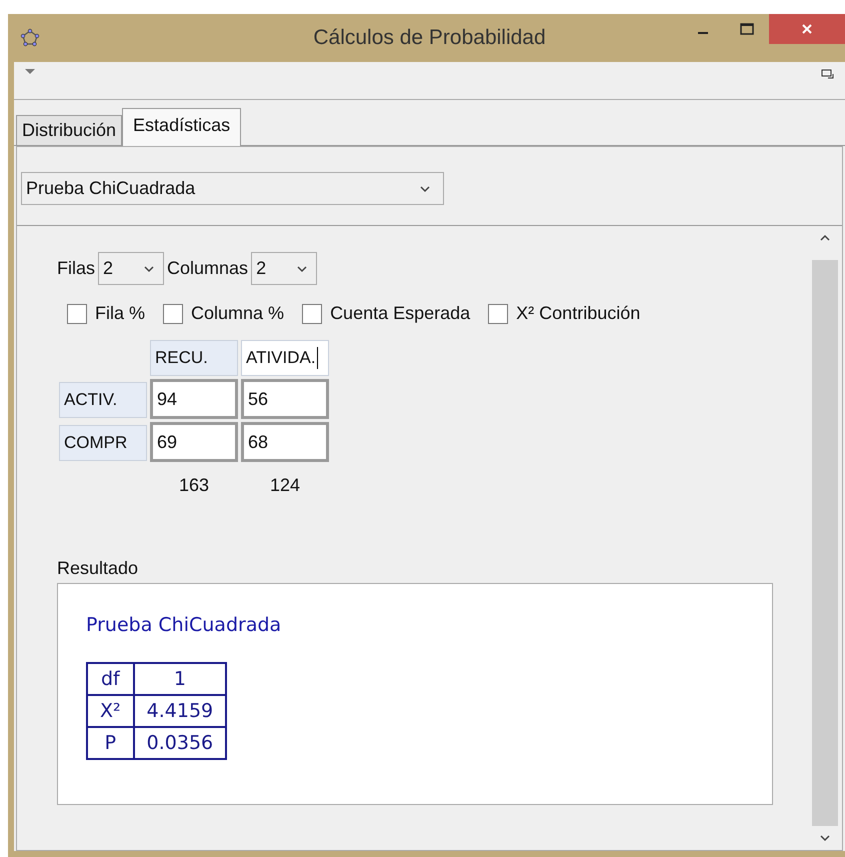  I want to click on statistic-name: P, so click(110, 743).